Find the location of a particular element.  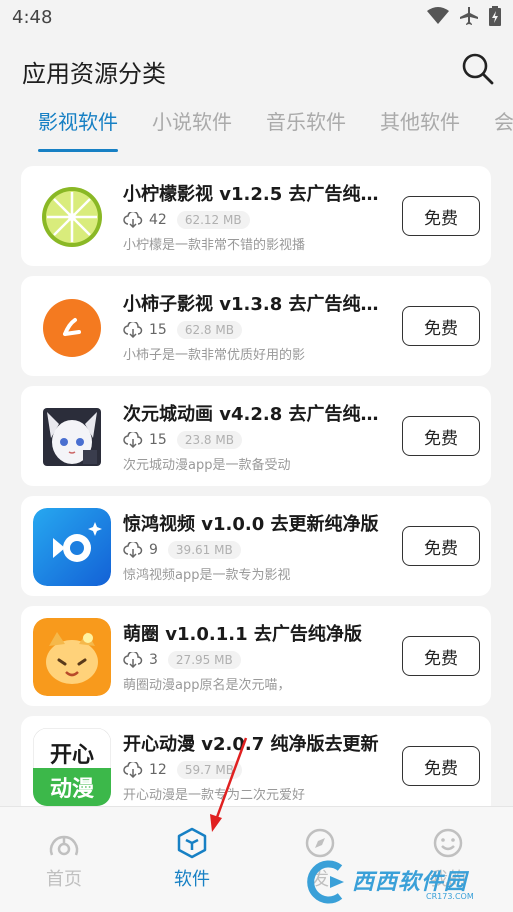

status-time: 4:48 is located at coordinates (32, 17).